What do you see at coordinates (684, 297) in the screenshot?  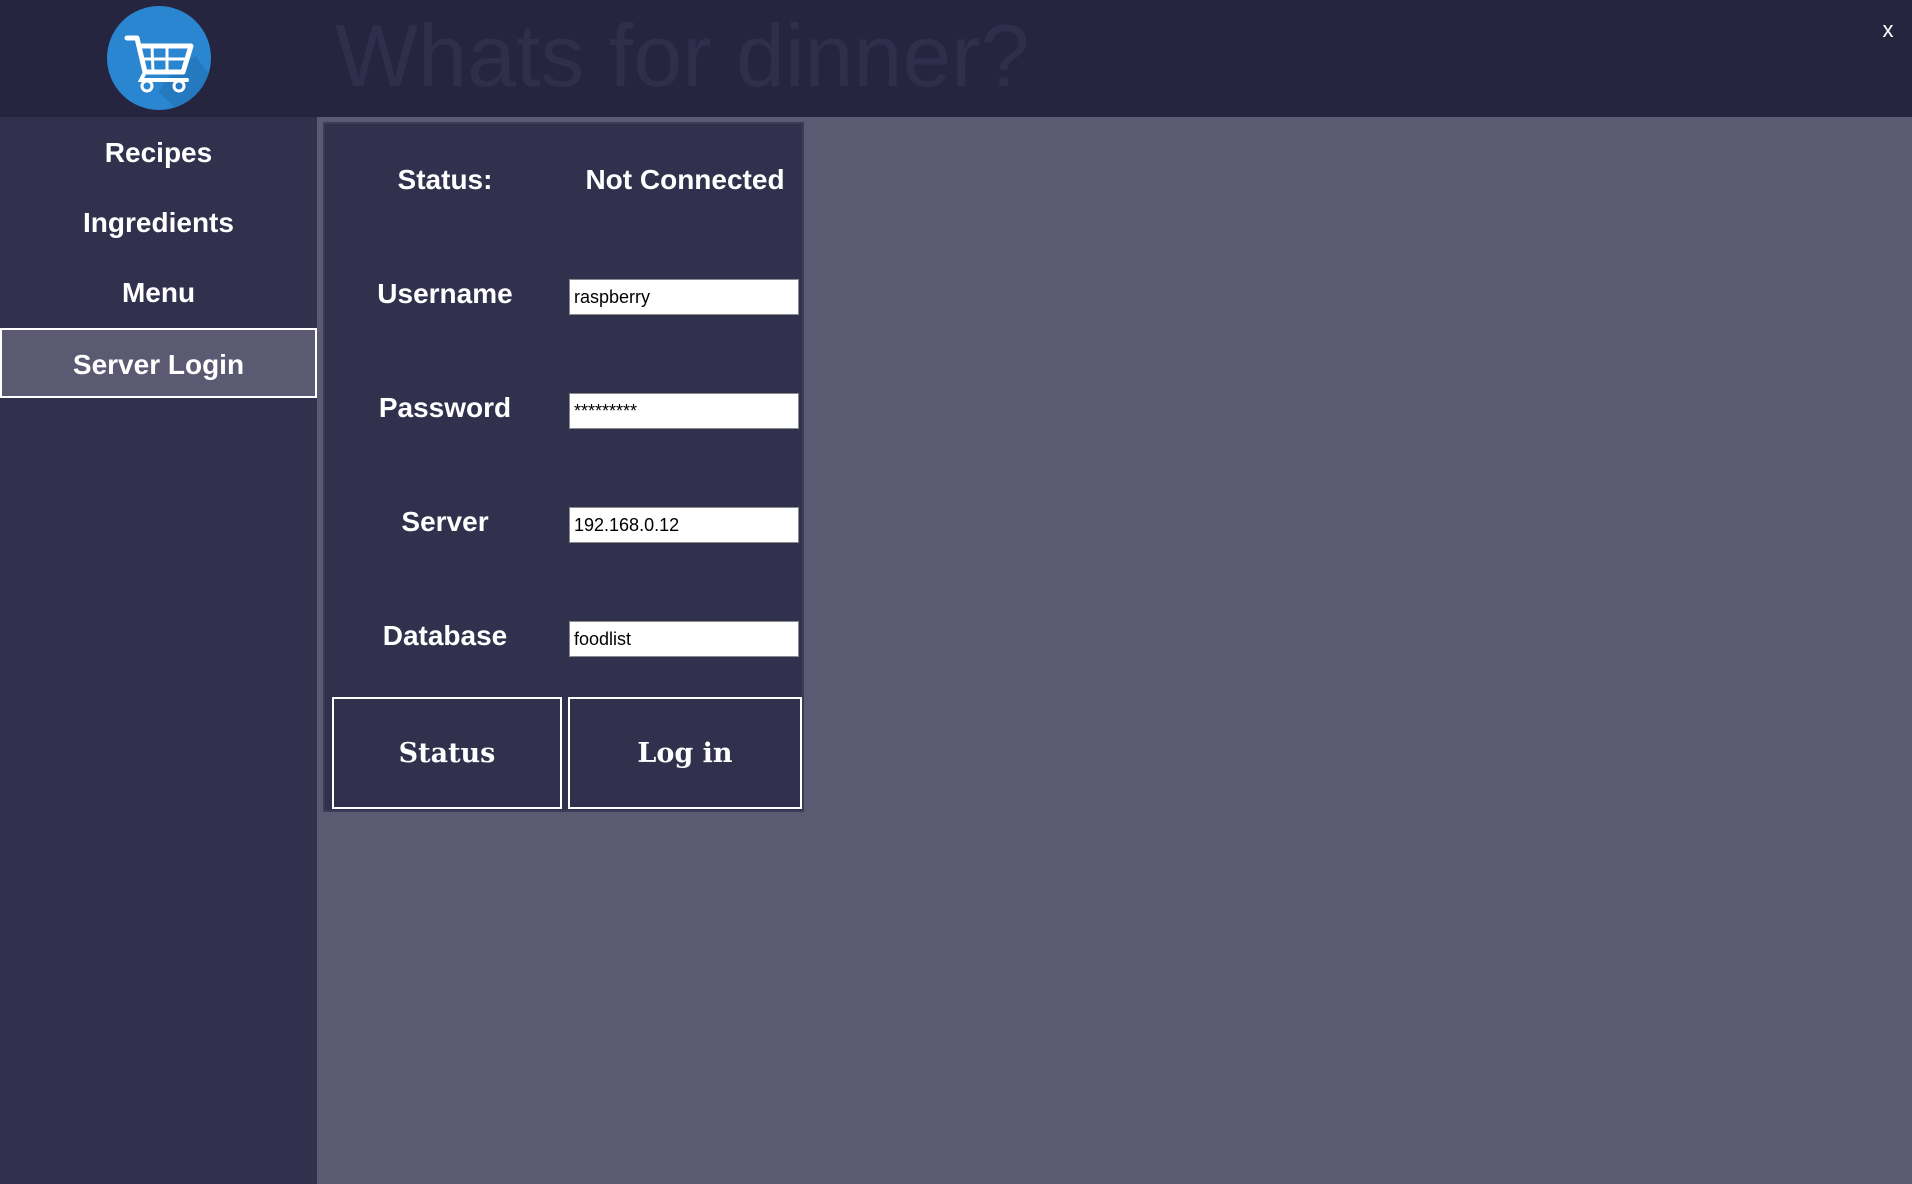 I see `username-field` at bounding box center [684, 297].